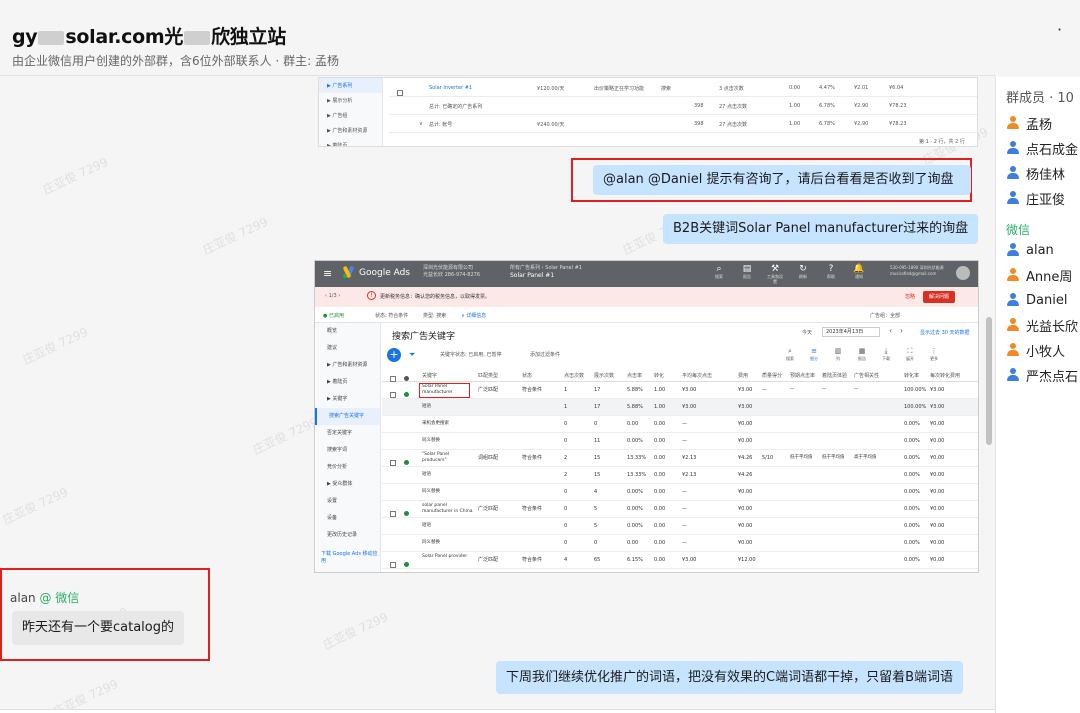  I want to click on table-row: 同义替换 0 11 0.00% 0.00 — ¥0.00 0.00% ¥0.00, so click(680, 441).